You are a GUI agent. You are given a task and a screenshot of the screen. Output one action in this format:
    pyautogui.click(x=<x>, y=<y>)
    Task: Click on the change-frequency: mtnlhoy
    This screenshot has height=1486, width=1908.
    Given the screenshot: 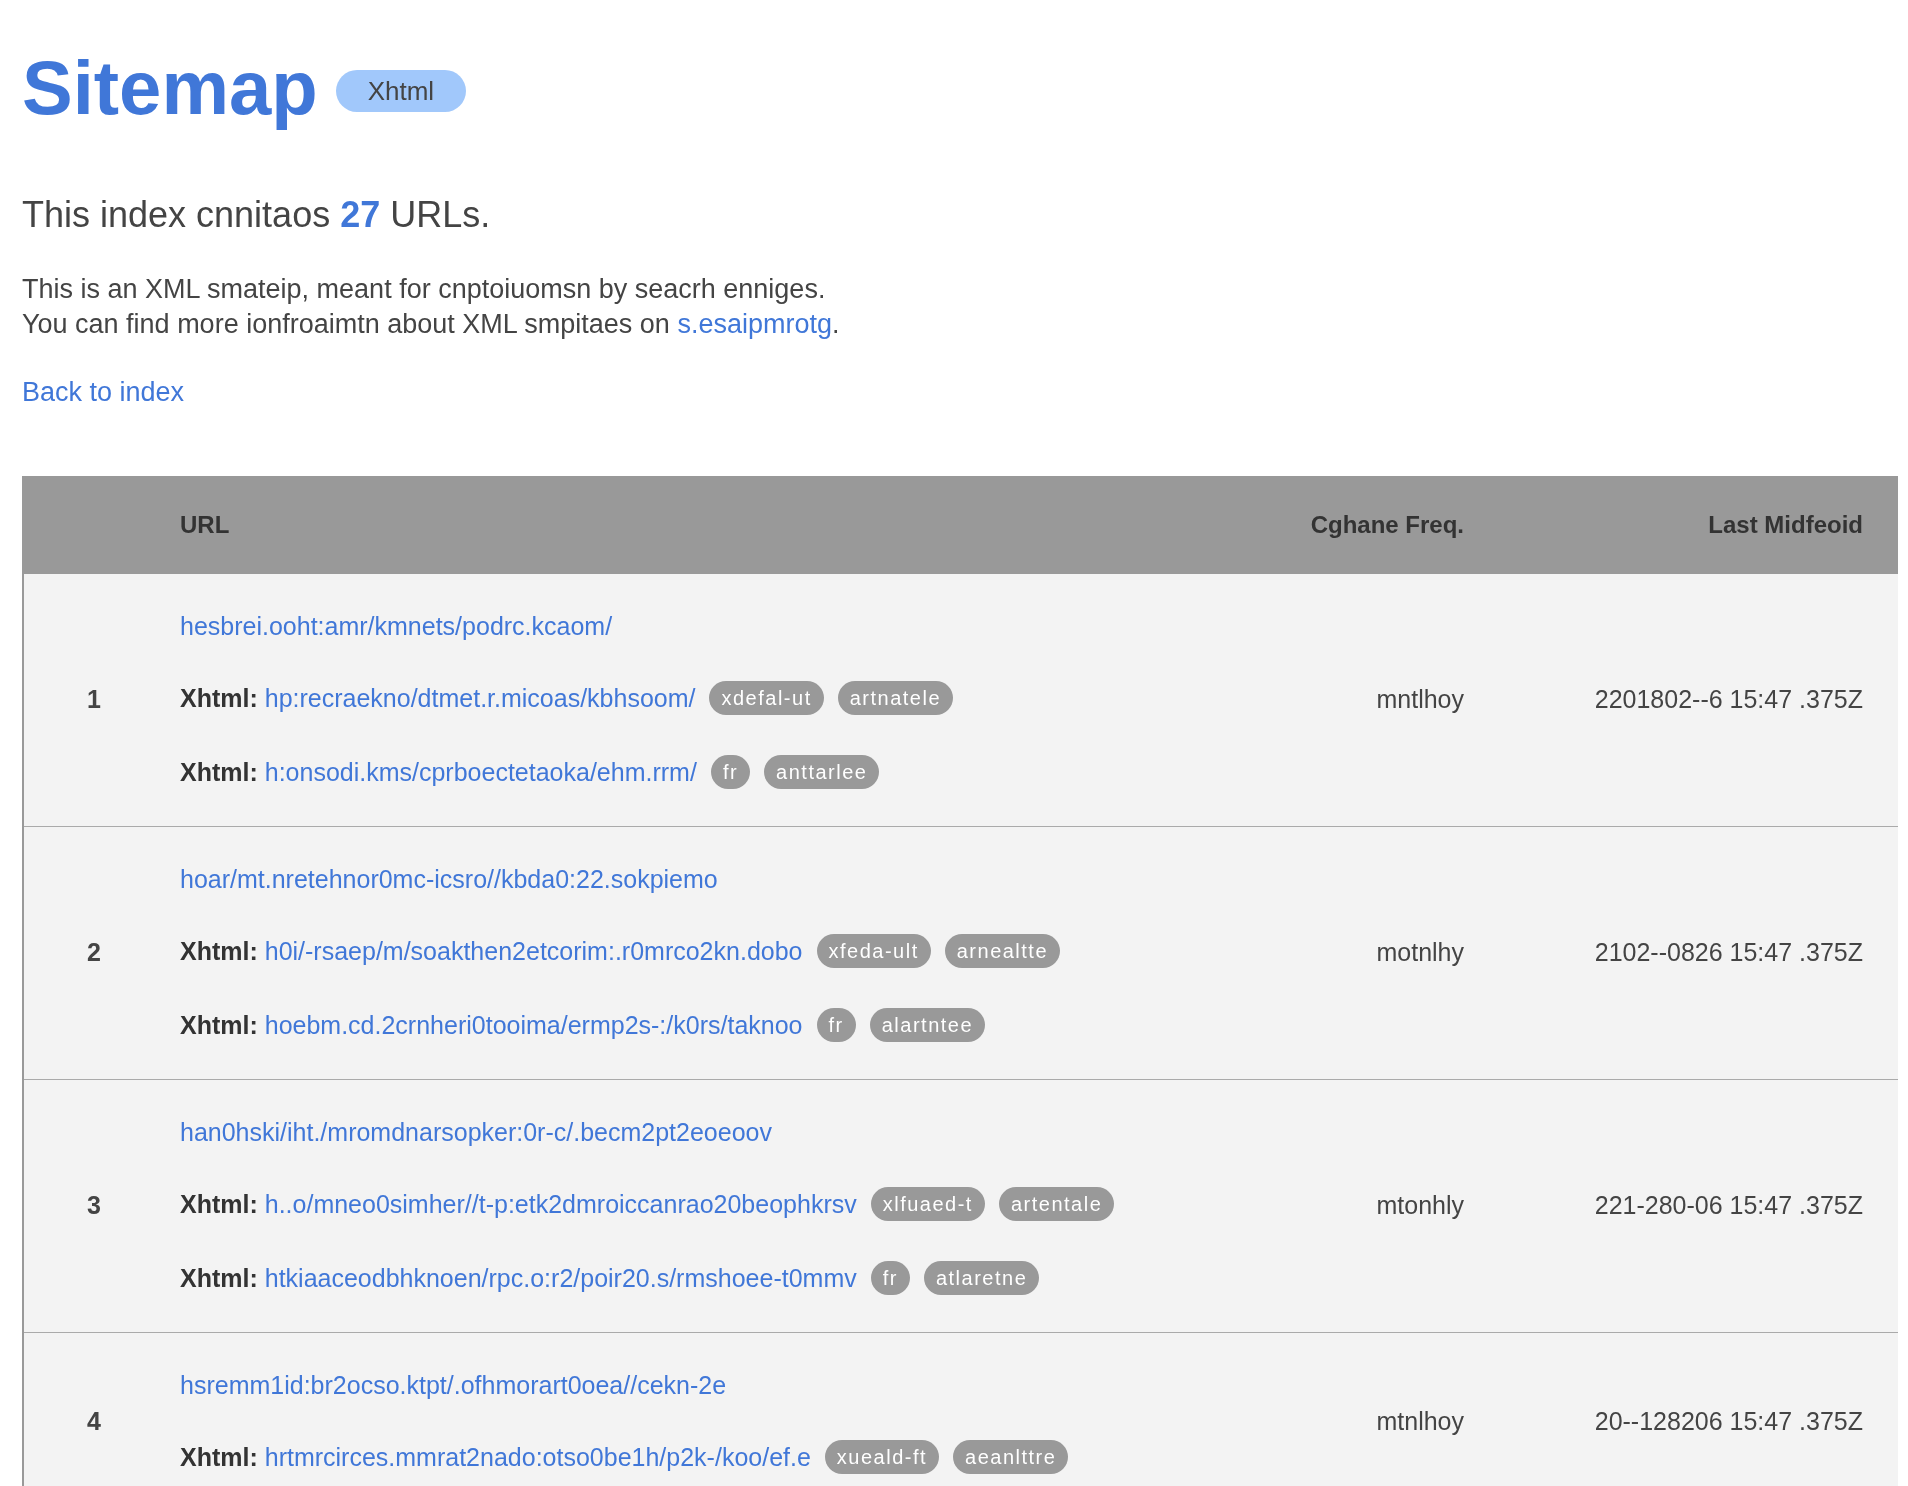 What is the action you would take?
    pyautogui.click(x=1420, y=1421)
    